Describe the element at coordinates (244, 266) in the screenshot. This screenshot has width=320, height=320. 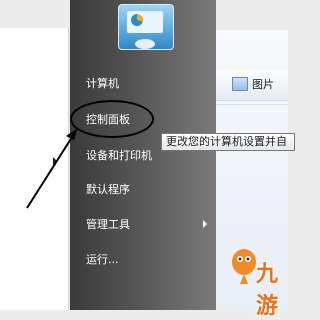
I see `mascot-icon` at that location.